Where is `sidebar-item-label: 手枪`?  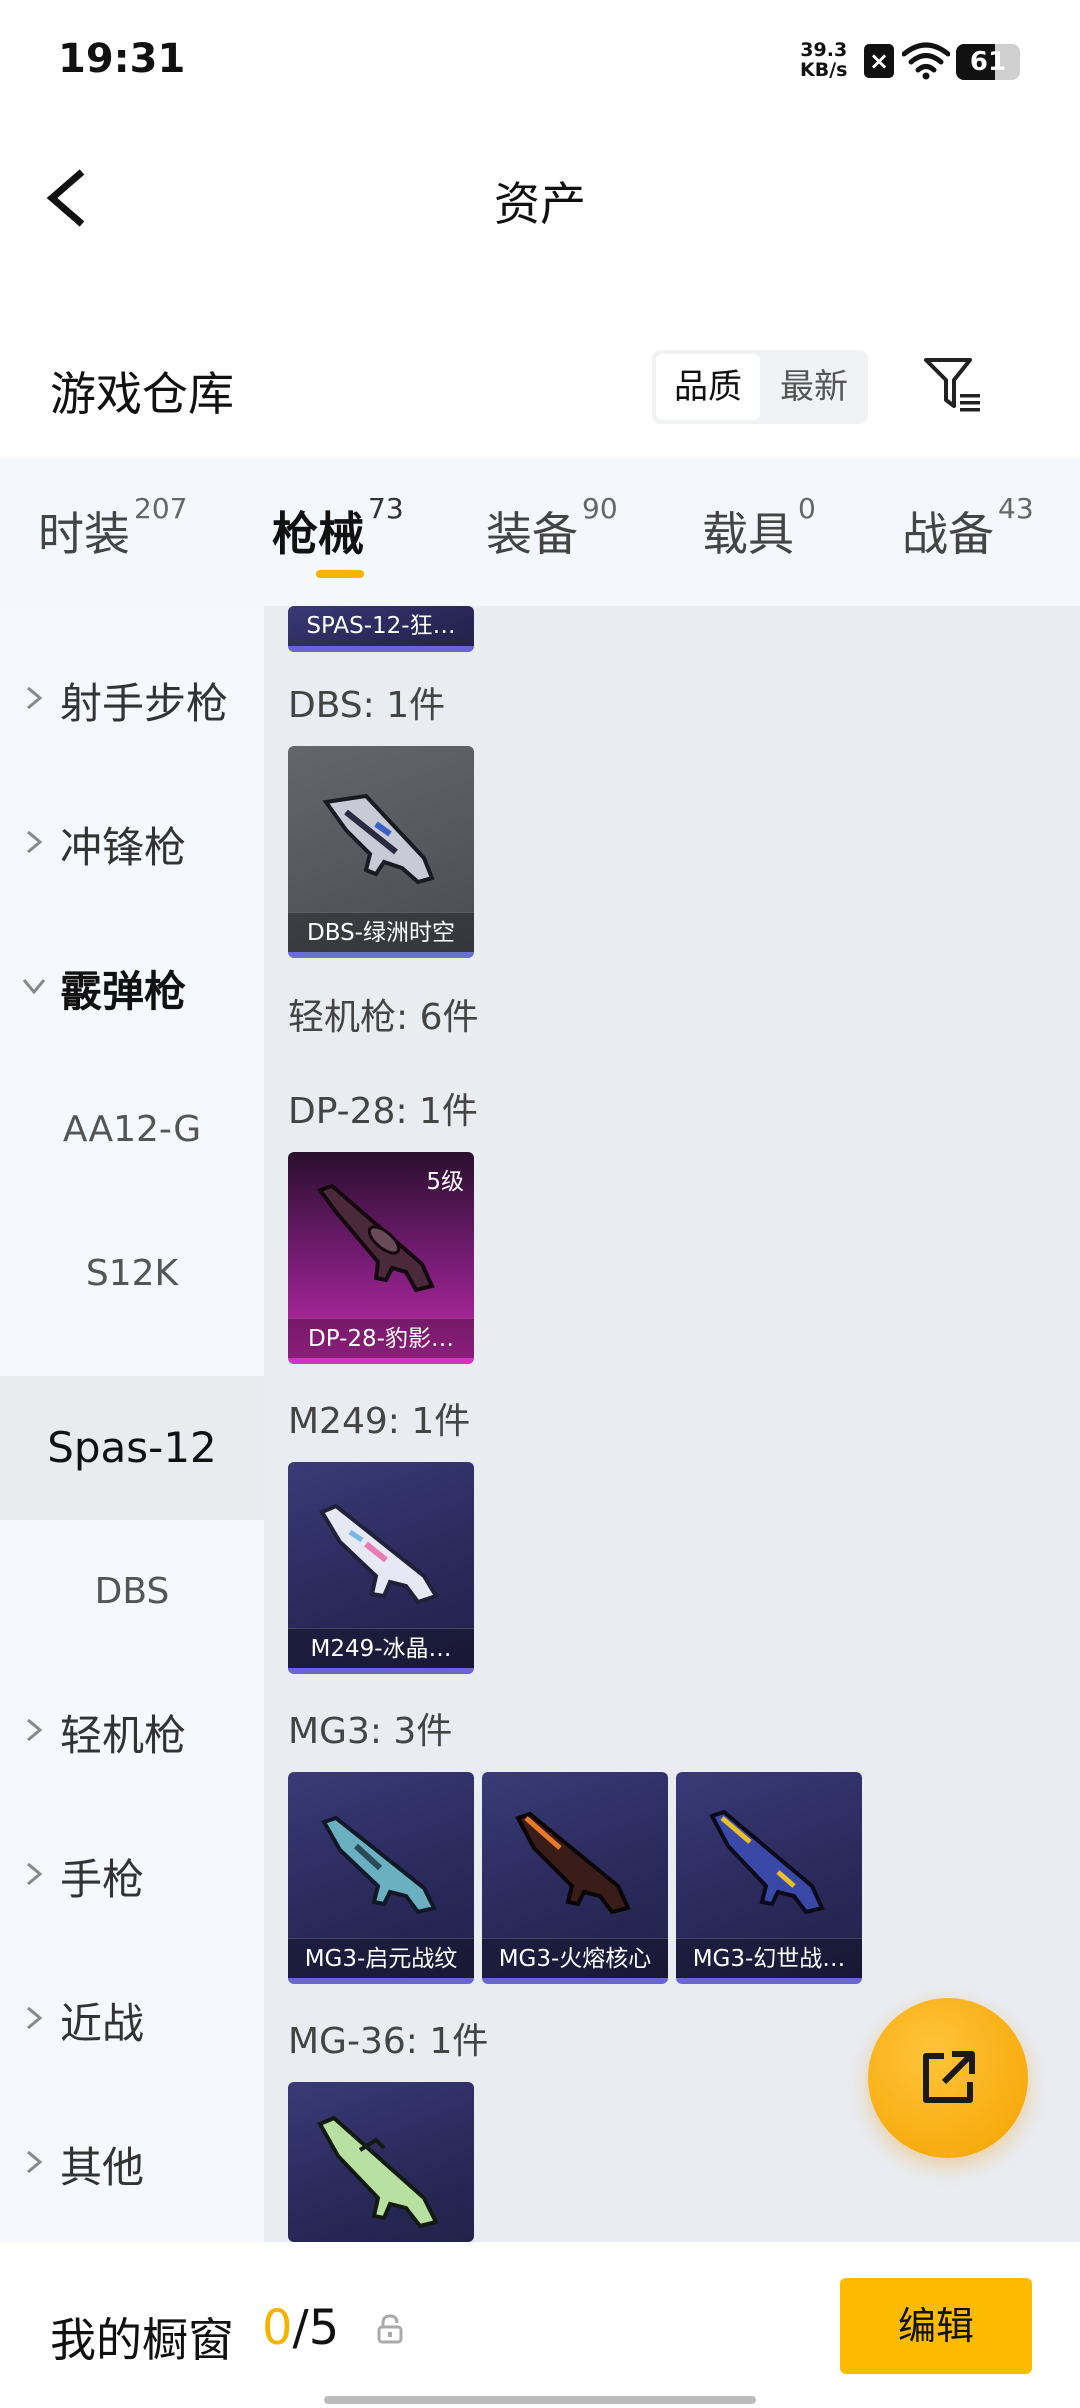
sidebar-item-label: 手枪 is located at coordinates (102, 1879).